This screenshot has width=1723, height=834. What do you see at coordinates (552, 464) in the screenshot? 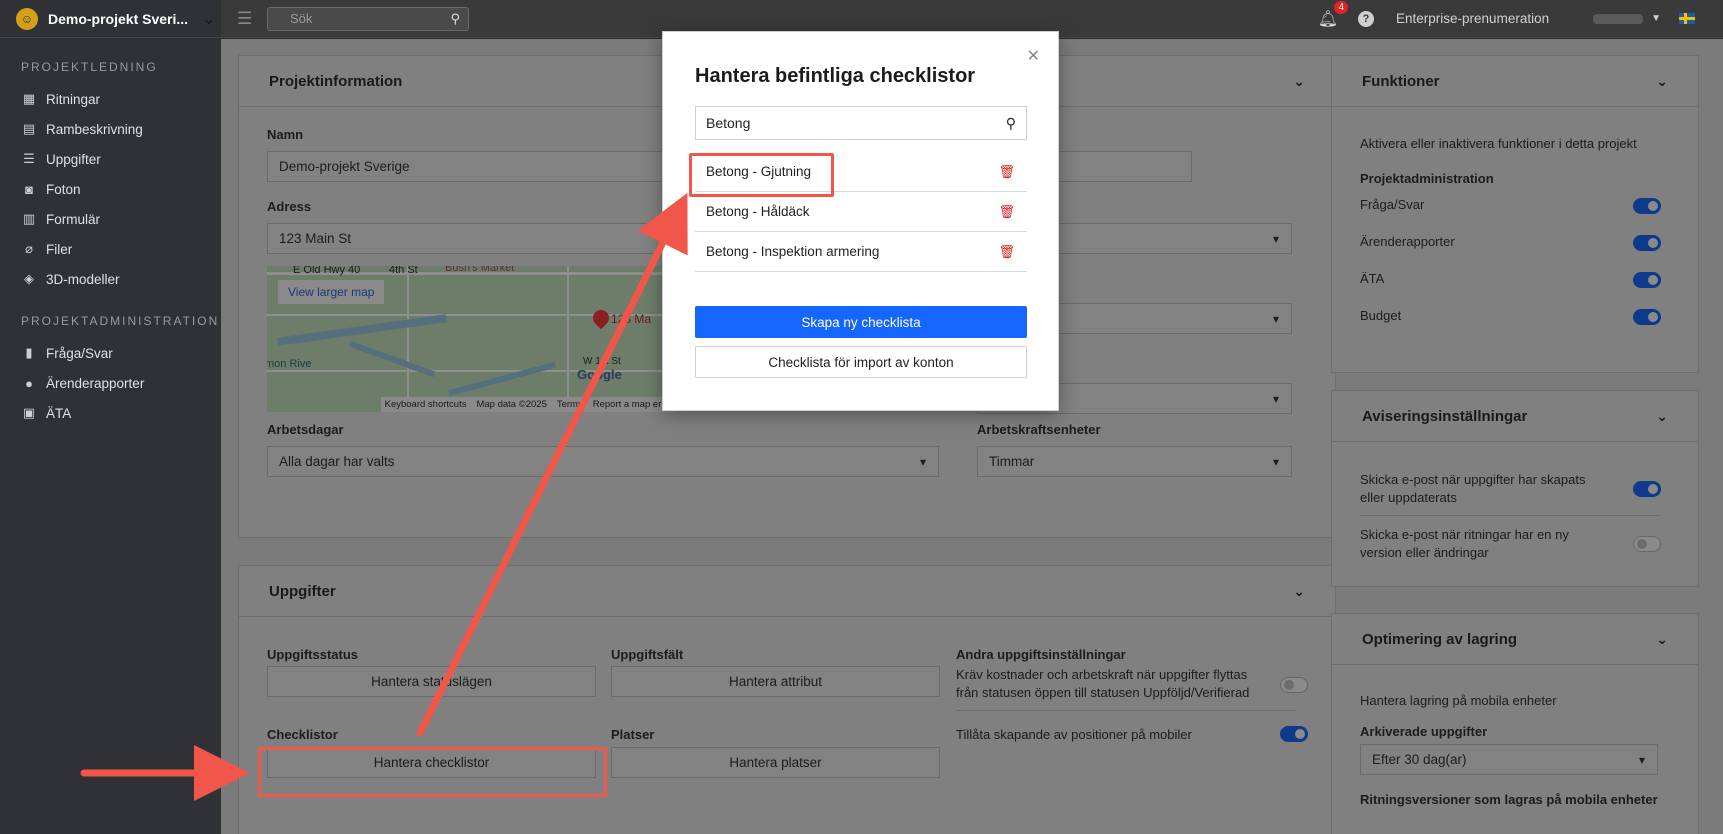
I see `annotation-arrow-up` at bounding box center [552, 464].